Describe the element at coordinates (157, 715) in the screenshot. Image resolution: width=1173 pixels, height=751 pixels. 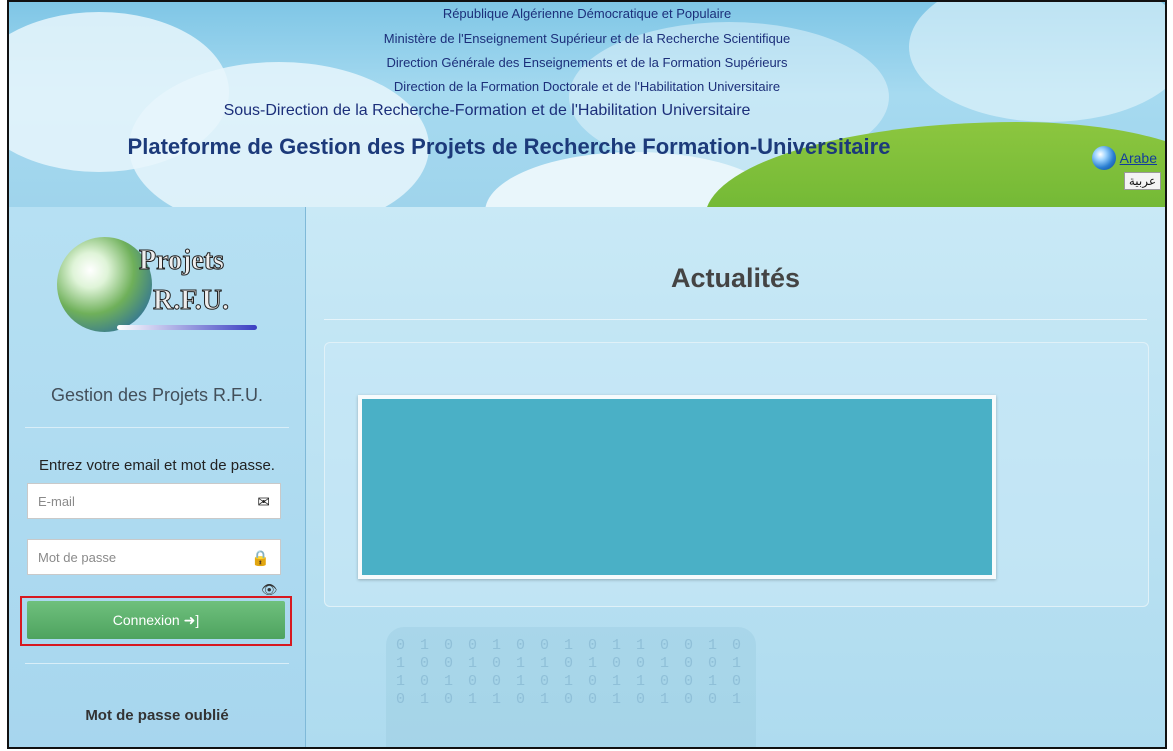
I see `forgot-password-link: Mot de passe oublié` at that location.